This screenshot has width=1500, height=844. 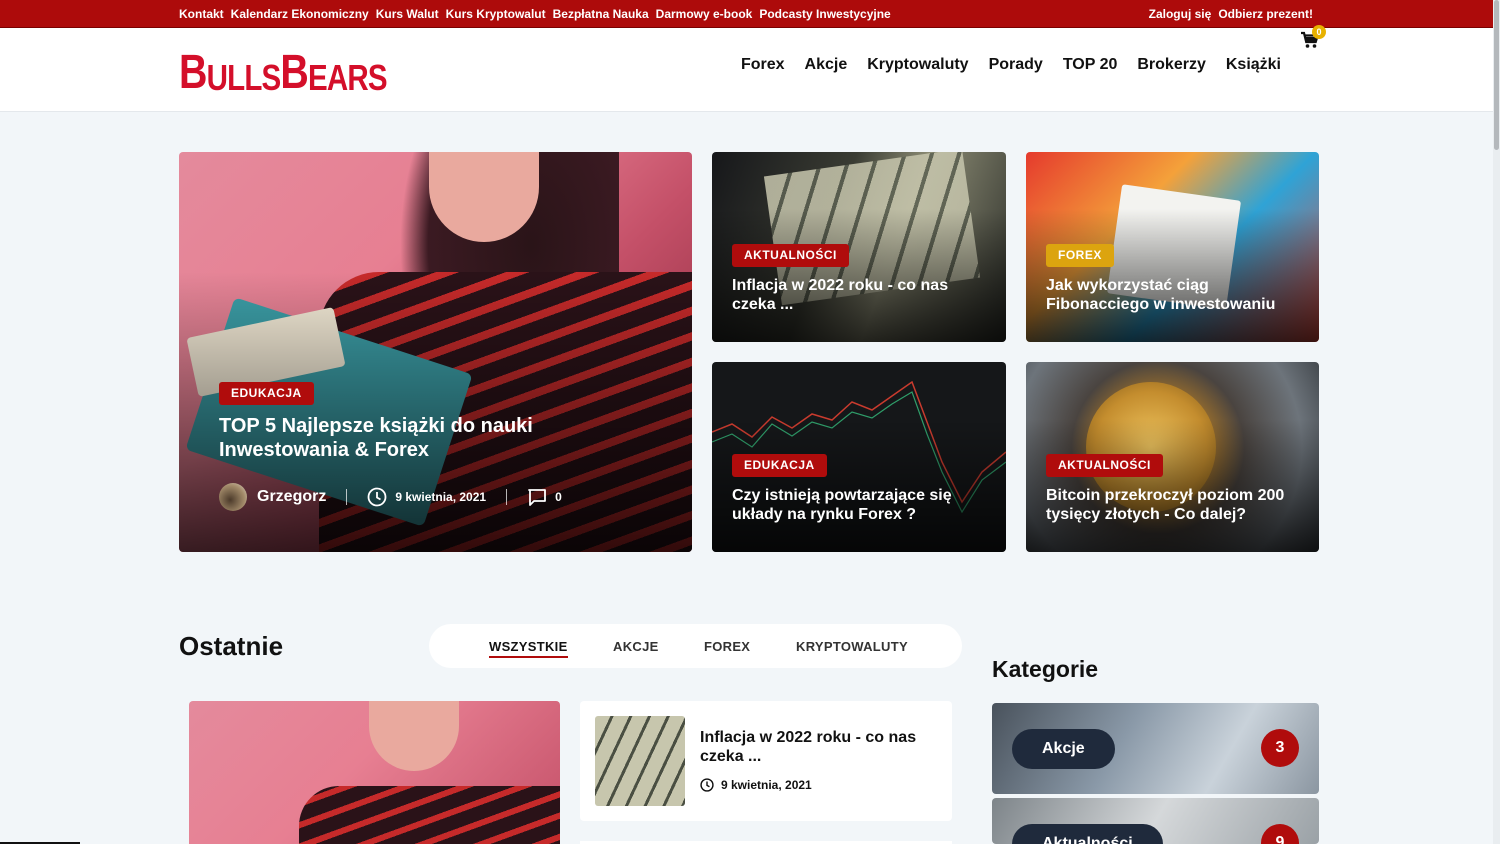 What do you see at coordinates (1090, 65) in the screenshot?
I see `nav-top20: TOP 20` at bounding box center [1090, 65].